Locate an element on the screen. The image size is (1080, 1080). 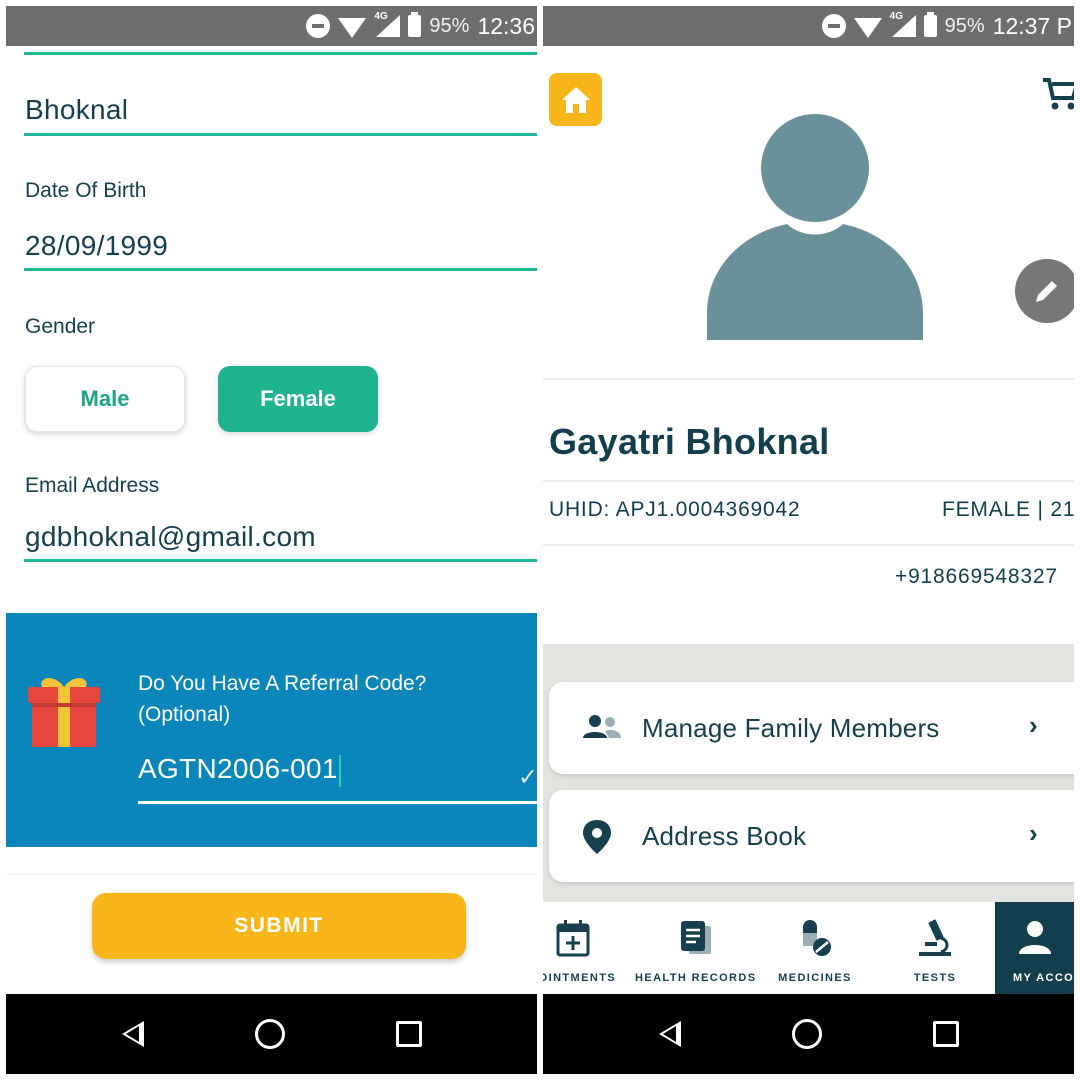
gender-female-button: Female is located at coordinates (298, 399).